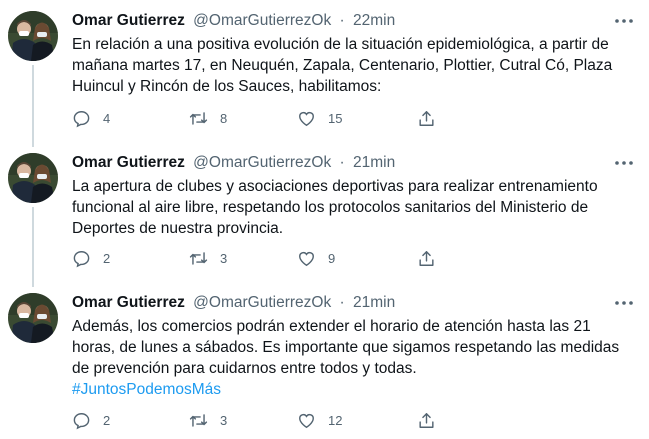  What do you see at coordinates (107, 118) in the screenshot?
I see `reply-count: 4` at bounding box center [107, 118].